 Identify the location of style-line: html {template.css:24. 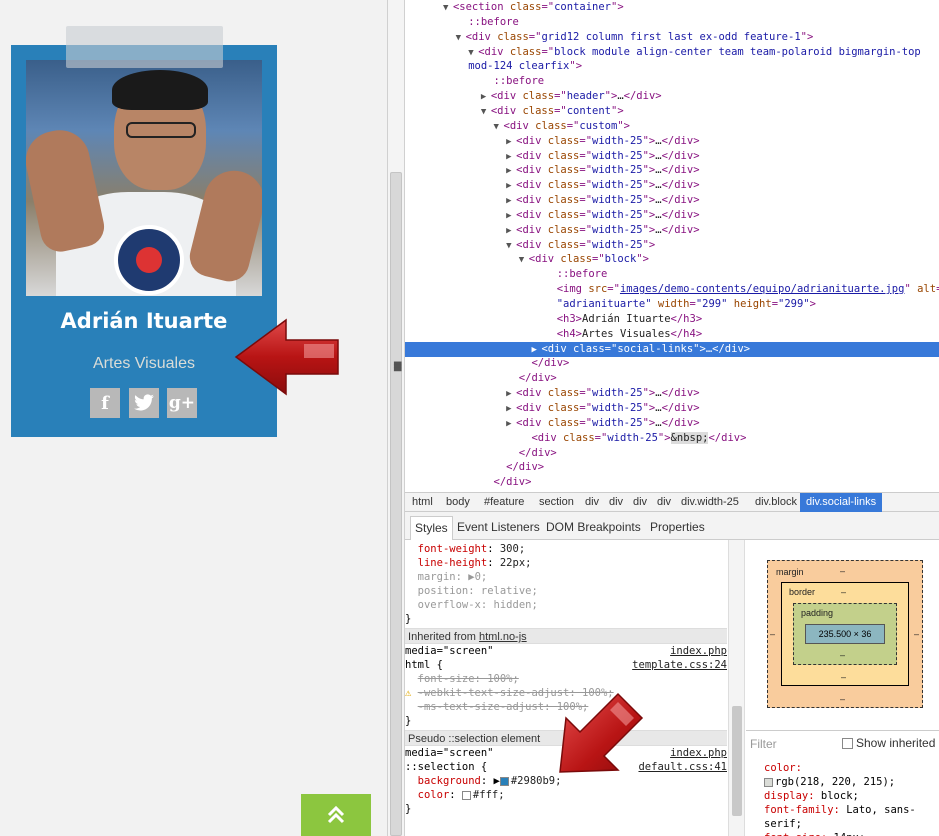
(566, 665).